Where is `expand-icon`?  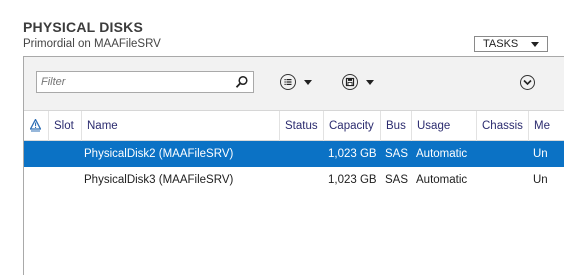 expand-icon is located at coordinates (527, 82).